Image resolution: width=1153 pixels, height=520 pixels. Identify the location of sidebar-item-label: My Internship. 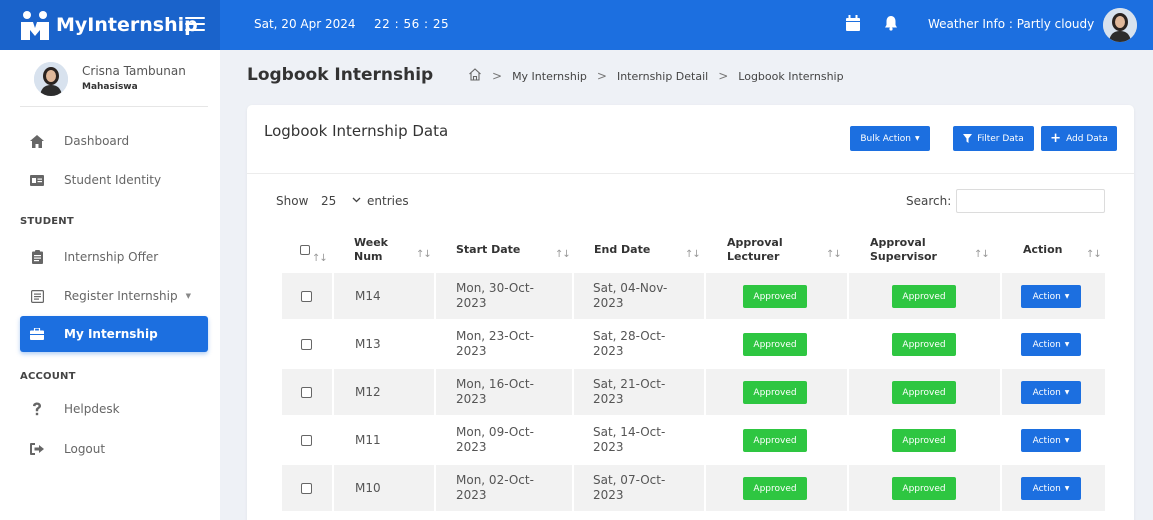
(111, 334).